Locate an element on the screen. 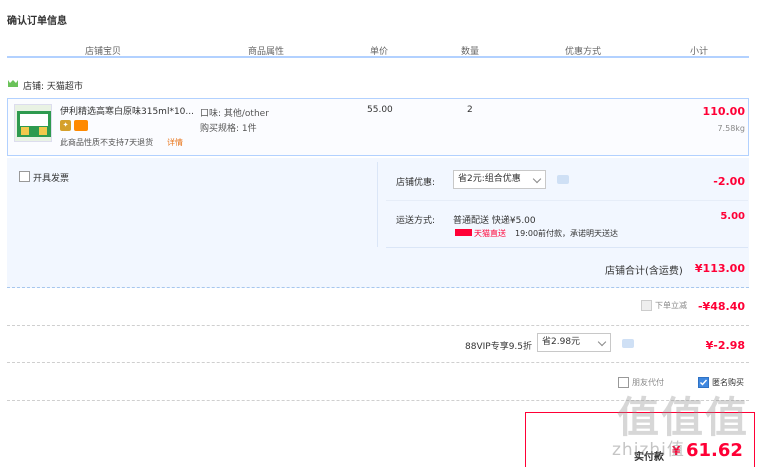 This screenshot has width=762, height=467. vip-label: 88VIP专享9.5折 is located at coordinates (499, 347).